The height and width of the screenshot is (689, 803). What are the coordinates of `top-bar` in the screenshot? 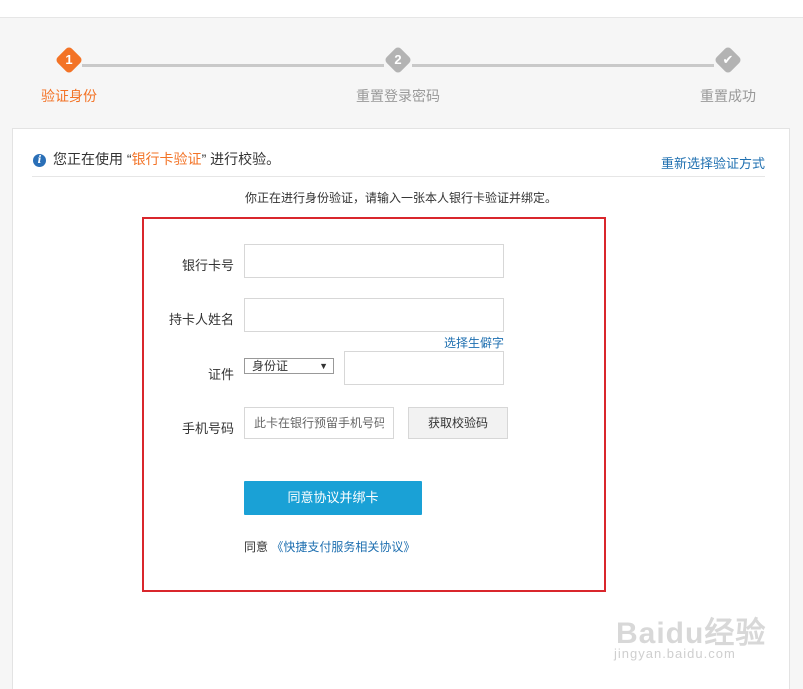 It's located at (401, 9).